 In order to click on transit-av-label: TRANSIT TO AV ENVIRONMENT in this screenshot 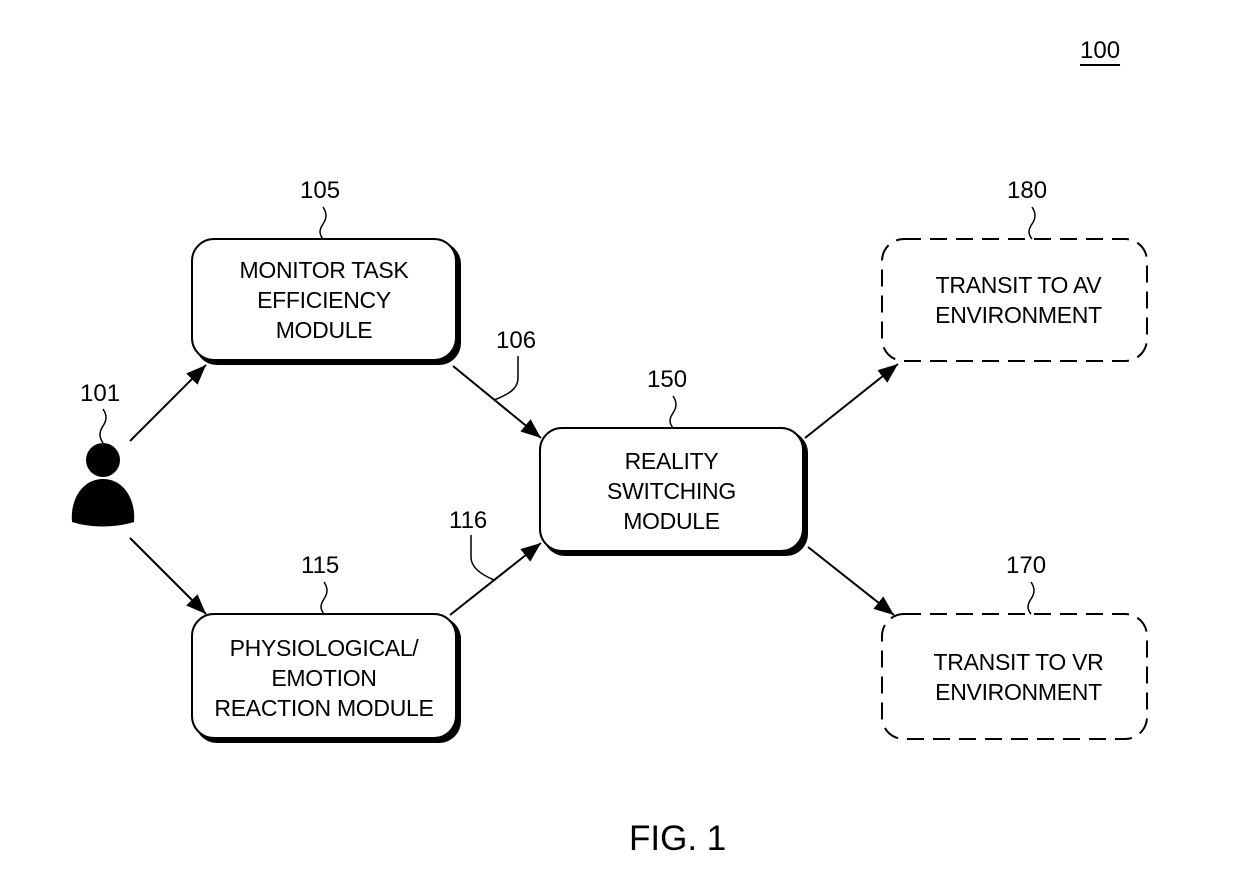, I will do `click(1018, 300)`.